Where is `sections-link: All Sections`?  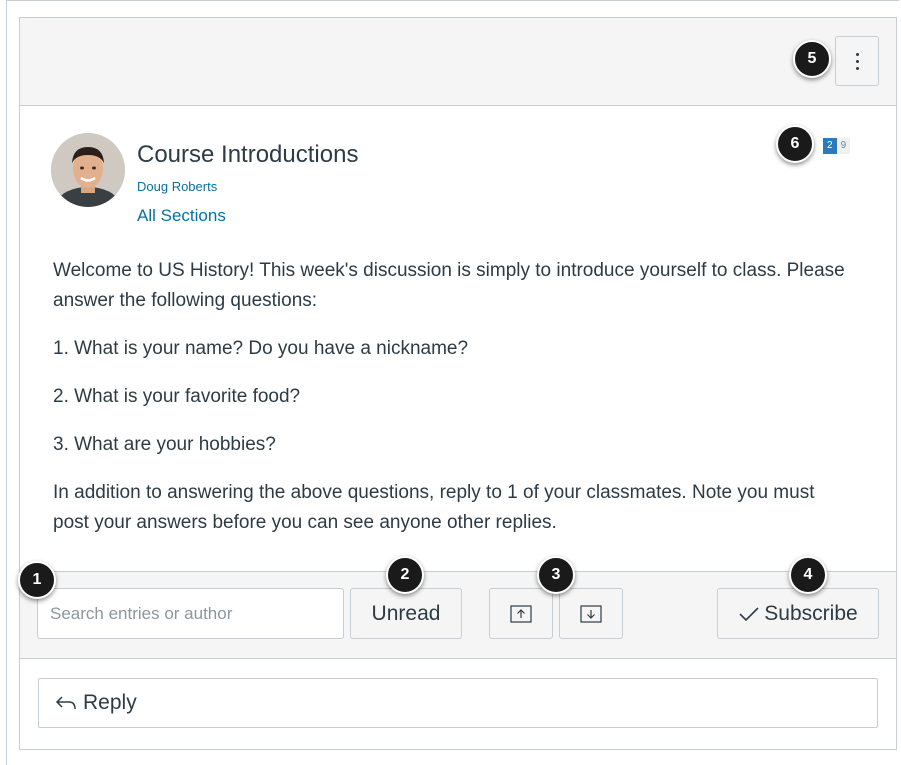 sections-link: All Sections is located at coordinates (181, 216).